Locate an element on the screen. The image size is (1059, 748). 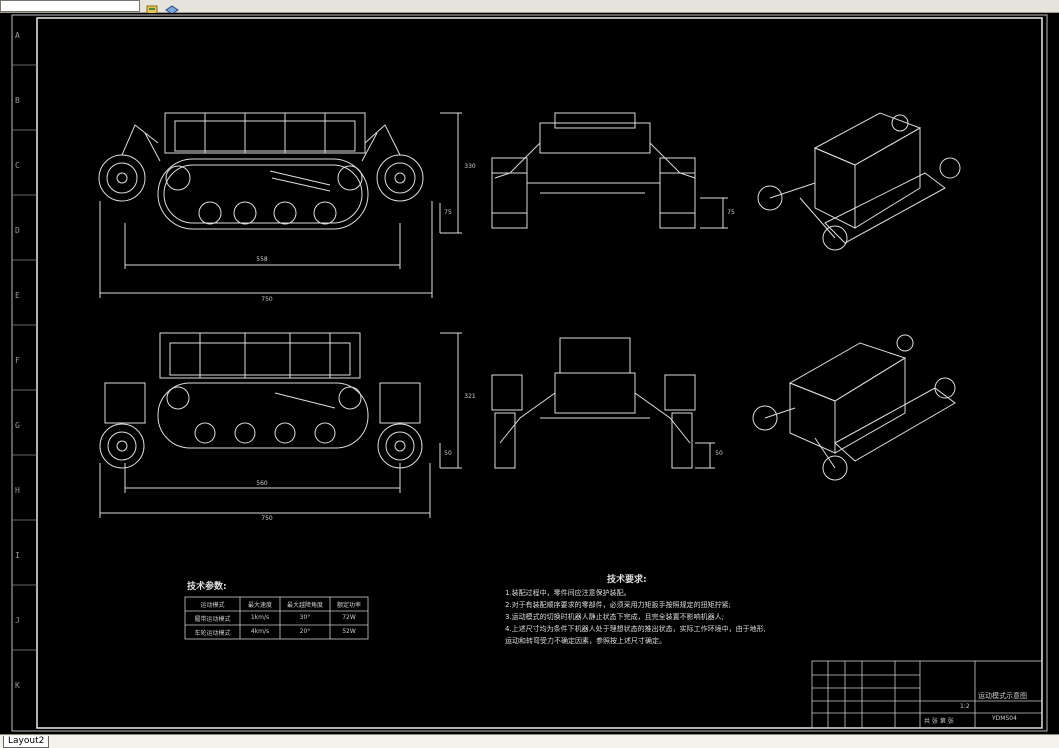
iso-view-track-mode is located at coordinates (859, 181).